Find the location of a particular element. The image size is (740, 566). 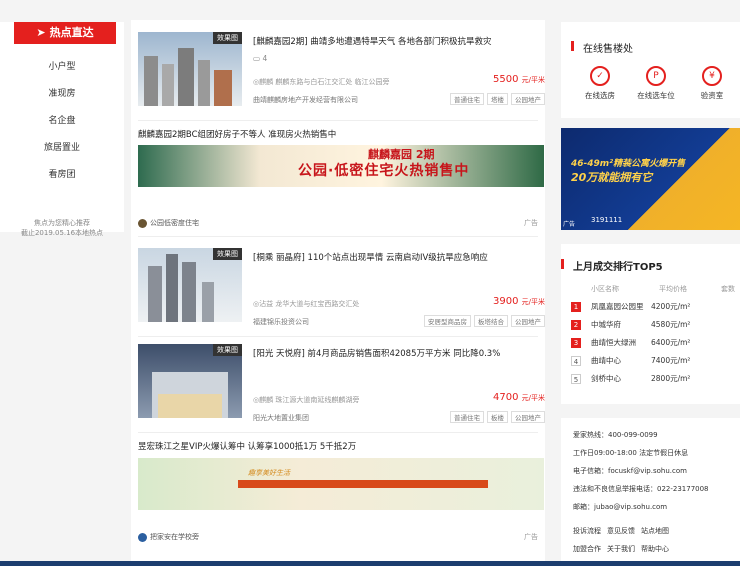

sidebar-item-small-unit: 小户型 is located at coordinates (62, 67).